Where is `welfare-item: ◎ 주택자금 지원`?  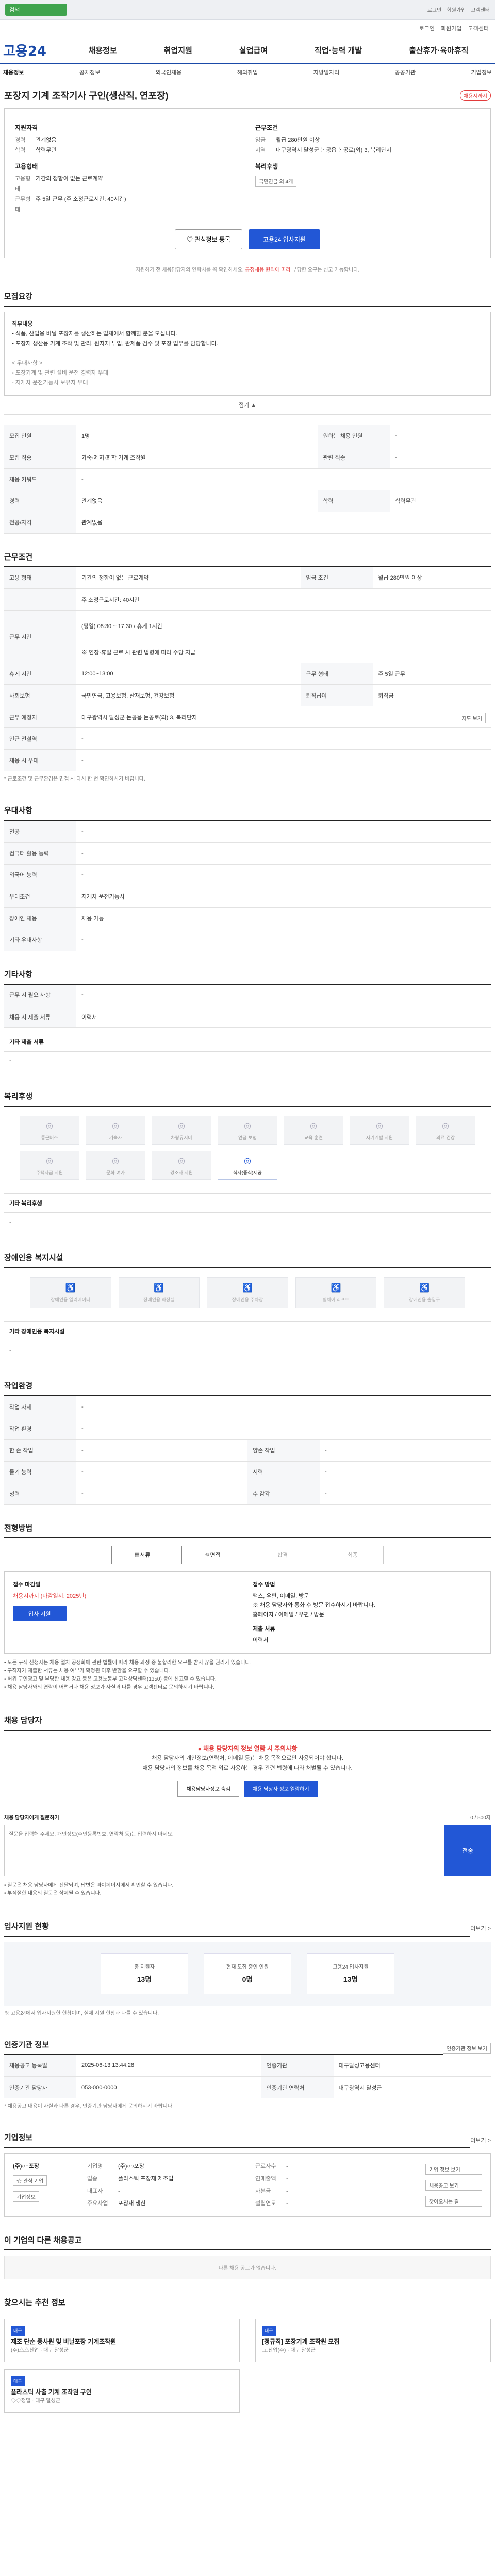 welfare-item: ◎ 주택자금 지원 is located at coordinates (49, 1165).